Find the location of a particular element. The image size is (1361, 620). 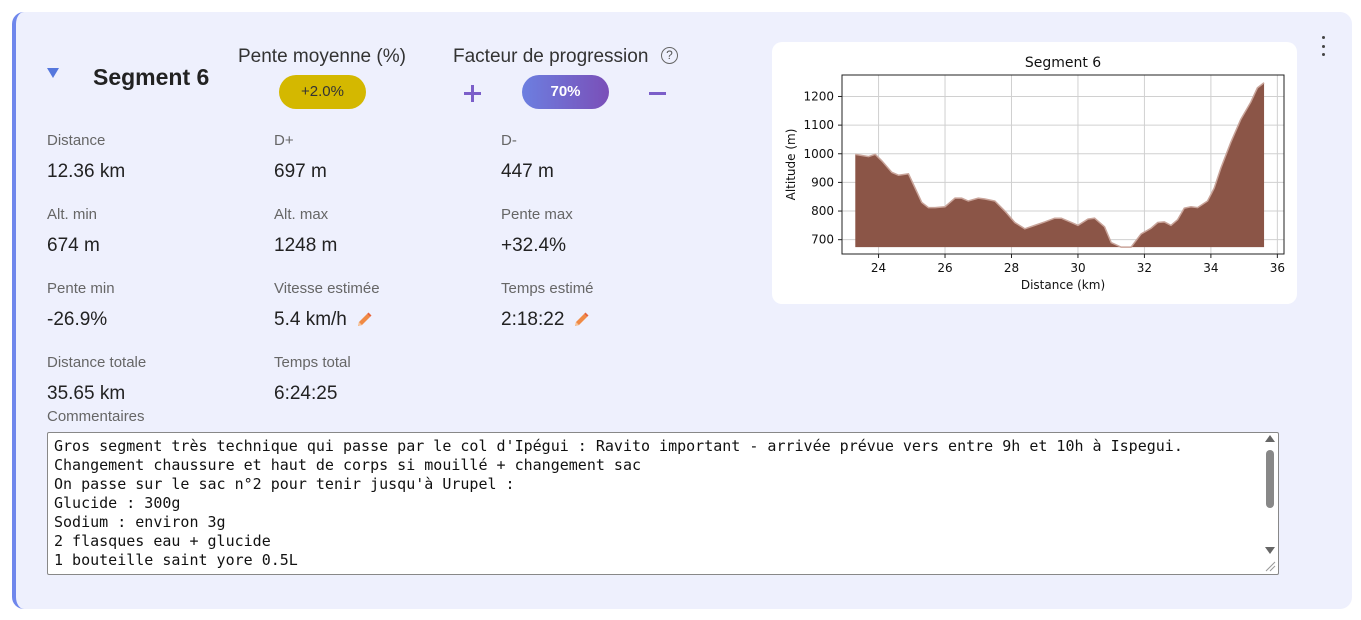

stat-value: 35.65 km is located at coordinates (86, 393).